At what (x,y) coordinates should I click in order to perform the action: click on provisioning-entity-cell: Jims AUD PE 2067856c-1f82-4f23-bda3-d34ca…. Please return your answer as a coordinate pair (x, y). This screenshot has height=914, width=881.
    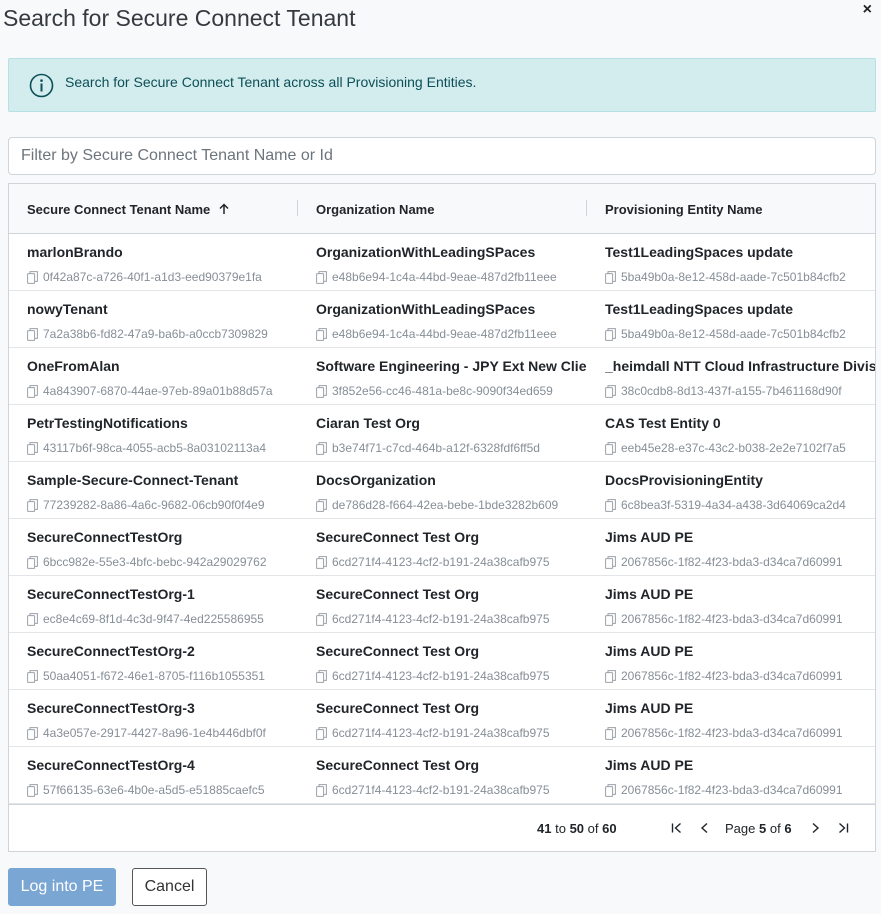
    Looking at the image, I should click on (740, 604).